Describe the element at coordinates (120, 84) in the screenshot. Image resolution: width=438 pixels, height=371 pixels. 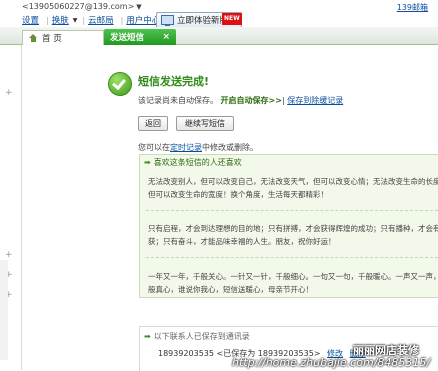
I see `success-check-icon` at that location.